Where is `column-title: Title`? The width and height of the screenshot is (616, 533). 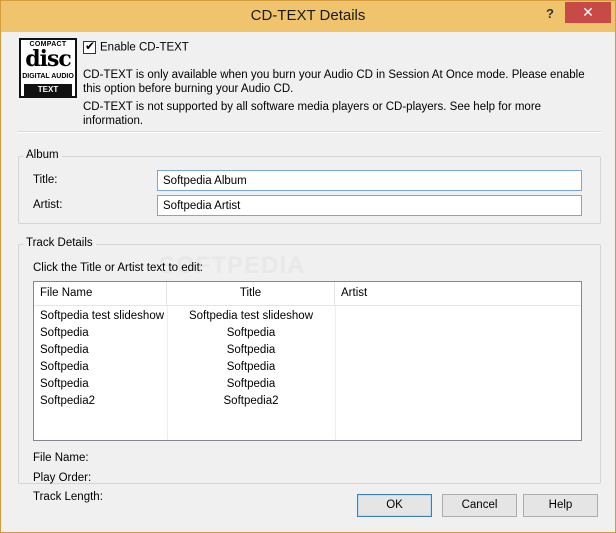
column-title: Title is located at coordinates (251, 294).